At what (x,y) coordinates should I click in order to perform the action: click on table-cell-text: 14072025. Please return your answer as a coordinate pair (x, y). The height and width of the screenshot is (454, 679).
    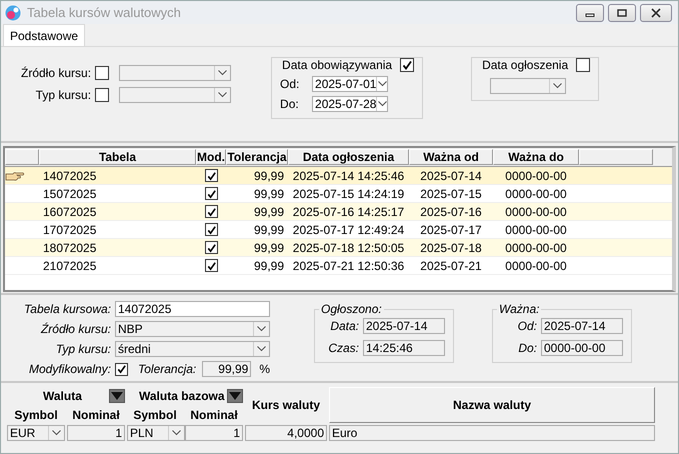
    Looking at the image, I should click on (70, 175).